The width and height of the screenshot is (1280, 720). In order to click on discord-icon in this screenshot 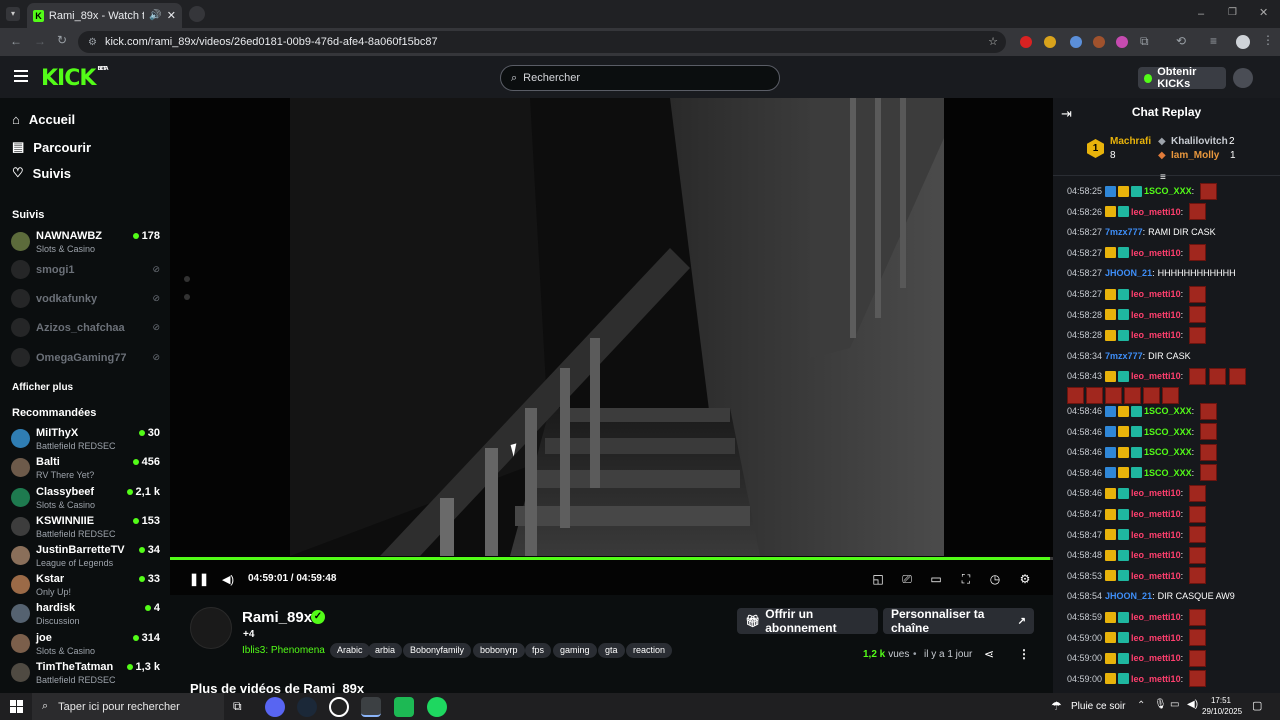, I will do `click(275, 707)`.